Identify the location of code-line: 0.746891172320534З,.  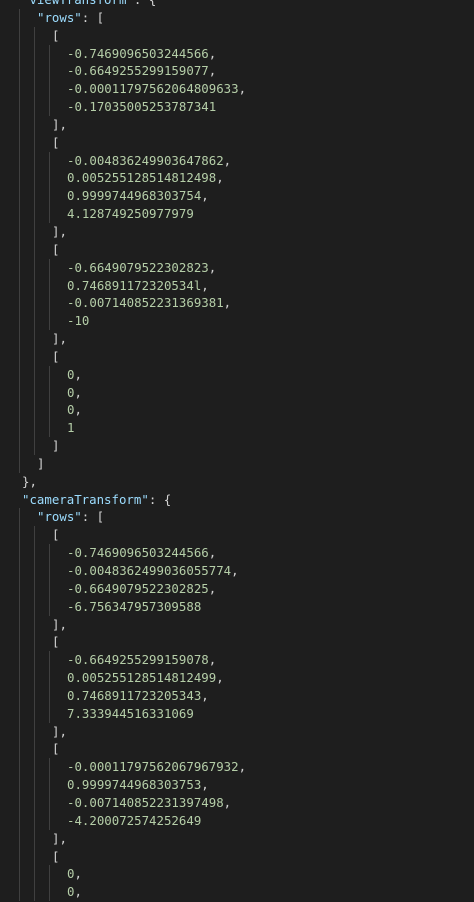
(237, 695).